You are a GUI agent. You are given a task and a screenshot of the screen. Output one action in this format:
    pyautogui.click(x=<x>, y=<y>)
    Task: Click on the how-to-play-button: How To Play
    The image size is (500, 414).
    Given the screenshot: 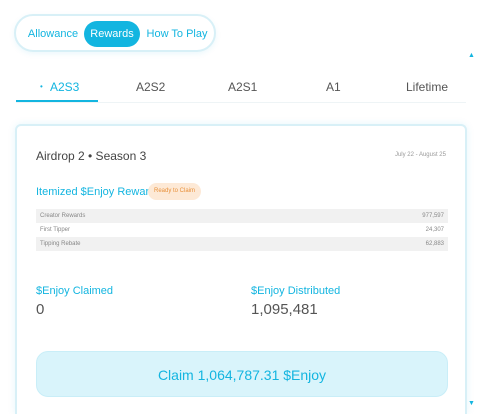 What is the action you would take?
    pyautogui.click(x=177, y=34)
    